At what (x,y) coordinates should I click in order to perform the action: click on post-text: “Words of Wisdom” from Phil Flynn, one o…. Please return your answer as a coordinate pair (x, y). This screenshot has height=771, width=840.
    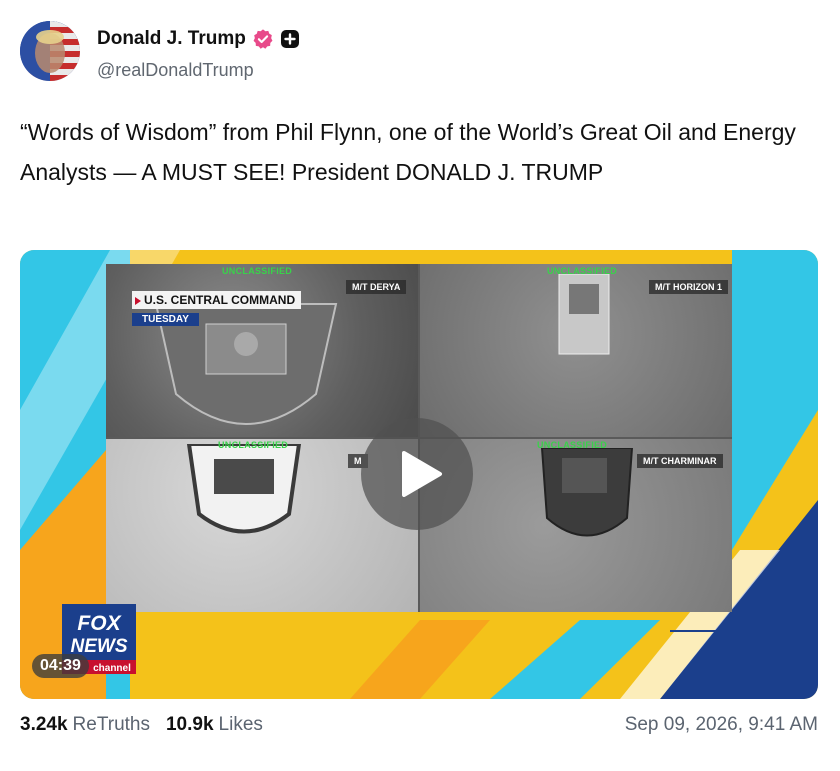
    Looking at the image, I should click on (408, 152).